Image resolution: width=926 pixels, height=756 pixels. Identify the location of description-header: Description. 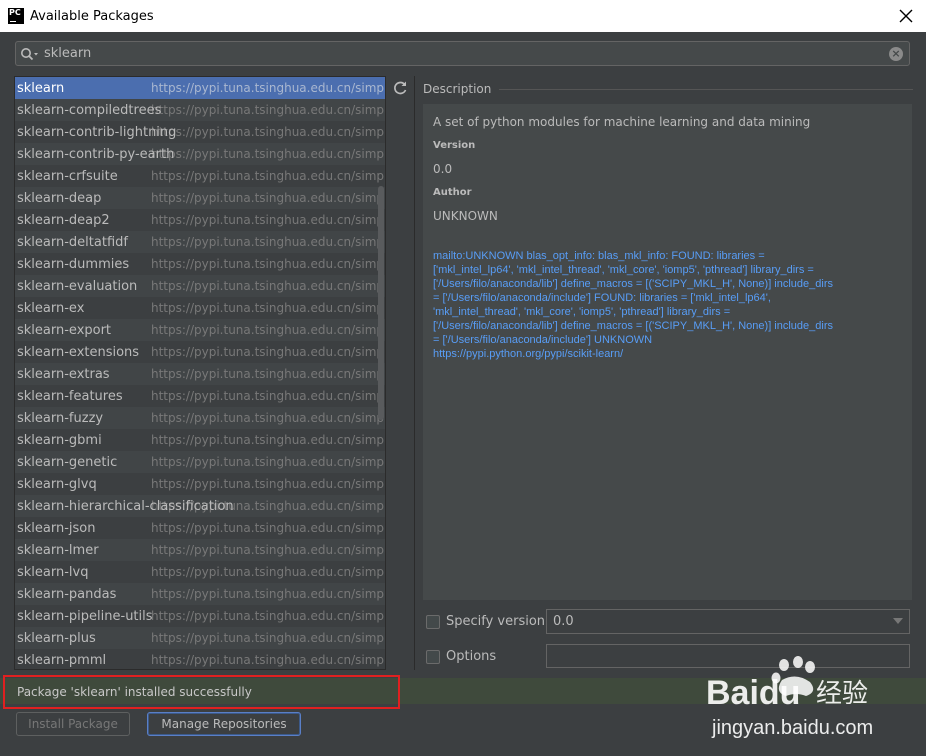
(668, 89).